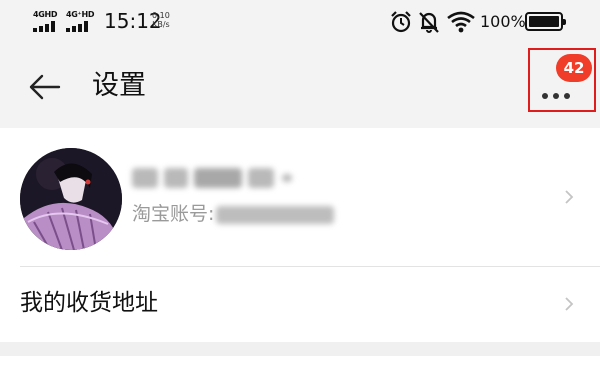 The width and height of the screenshot is (600, 374). I want to click on more-dots-icon, so click(558, 93).